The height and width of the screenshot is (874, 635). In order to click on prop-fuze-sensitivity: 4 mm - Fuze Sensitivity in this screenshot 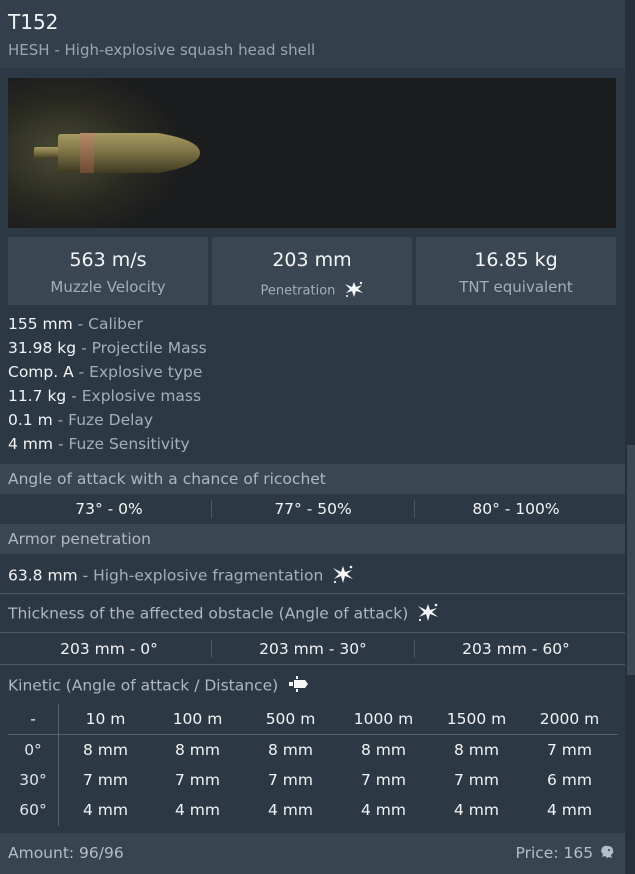, I will do `click(99, 444)`.